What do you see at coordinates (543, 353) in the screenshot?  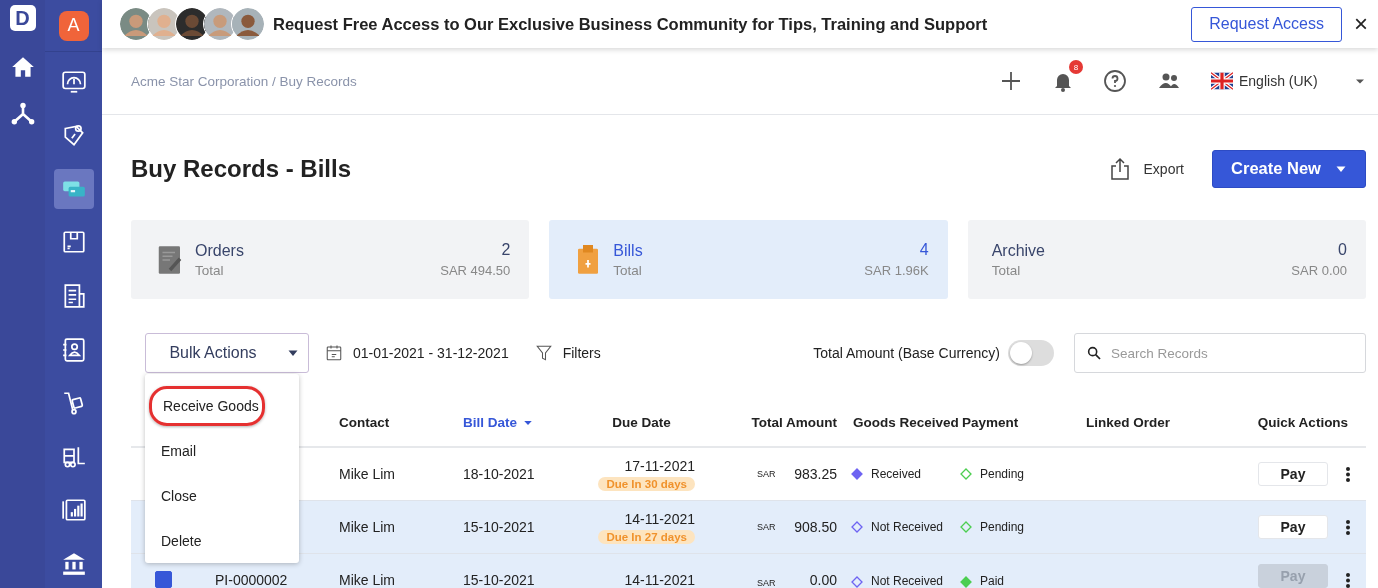 I see `filter-icon` at bounding box center [543, 353].